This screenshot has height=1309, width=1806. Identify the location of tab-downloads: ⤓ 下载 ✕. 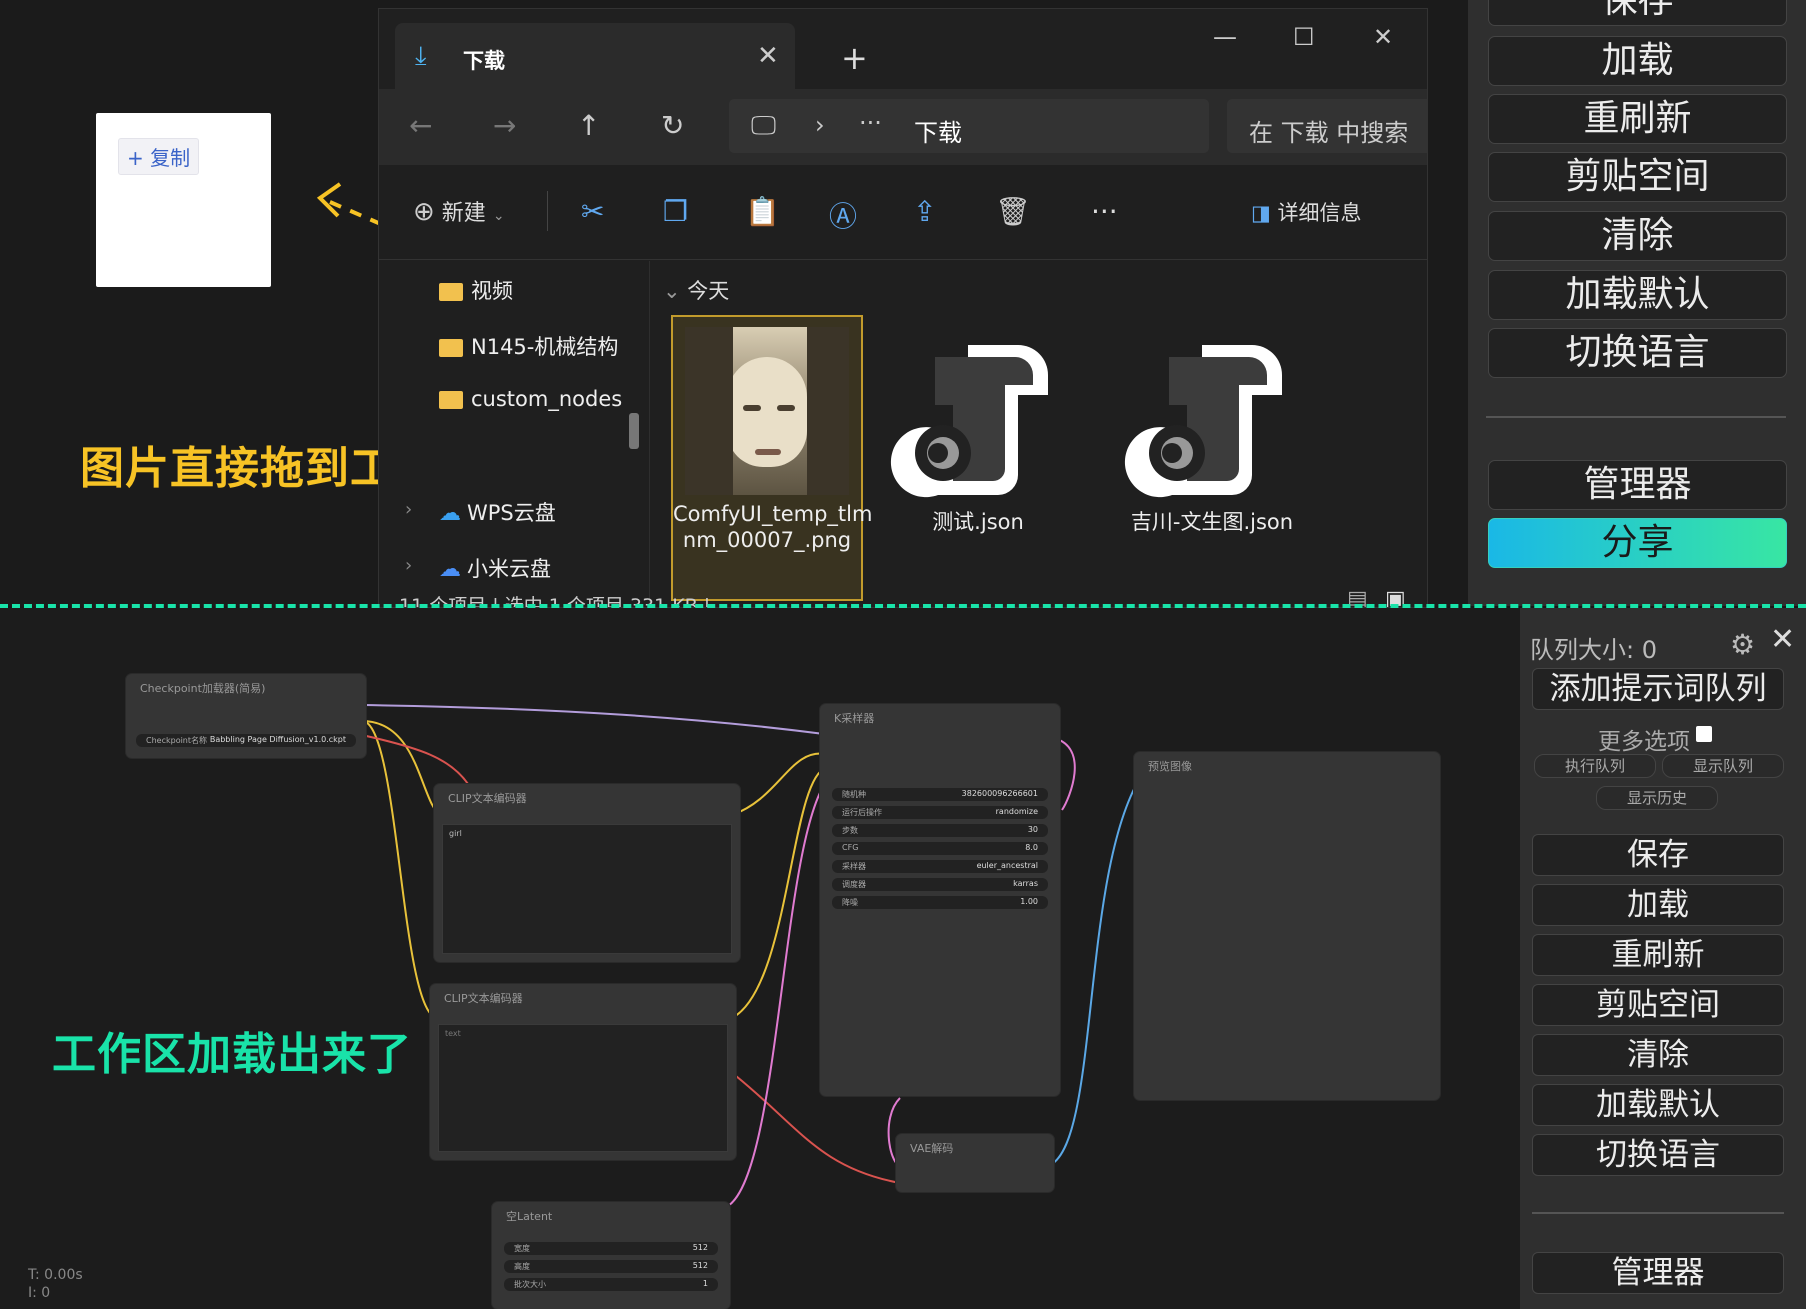
(595, 56).